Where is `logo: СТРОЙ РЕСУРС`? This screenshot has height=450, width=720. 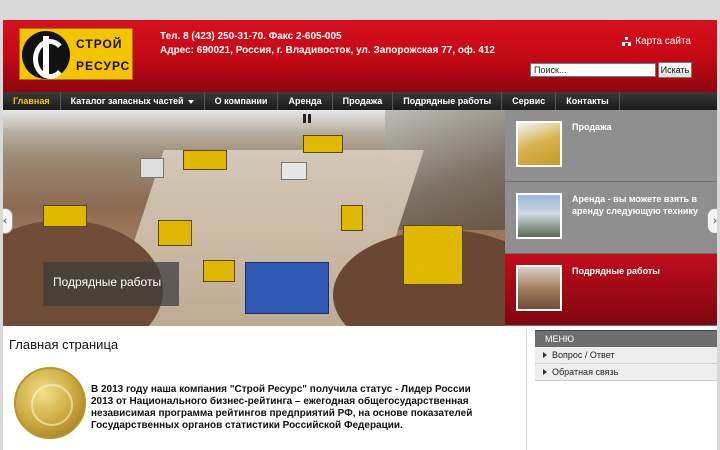 logo: СТРОЙ РЕСУРС is located at coordinates (76, 54).